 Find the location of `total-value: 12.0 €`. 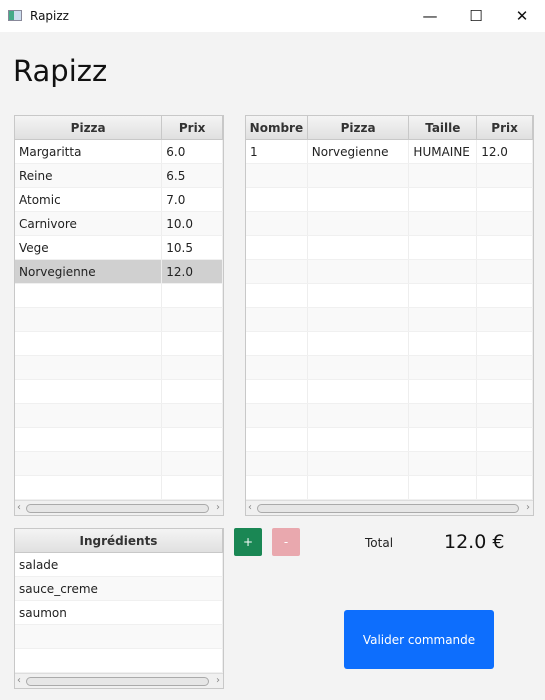

total-value: 12.0 € is located at coordinates (474, 542).